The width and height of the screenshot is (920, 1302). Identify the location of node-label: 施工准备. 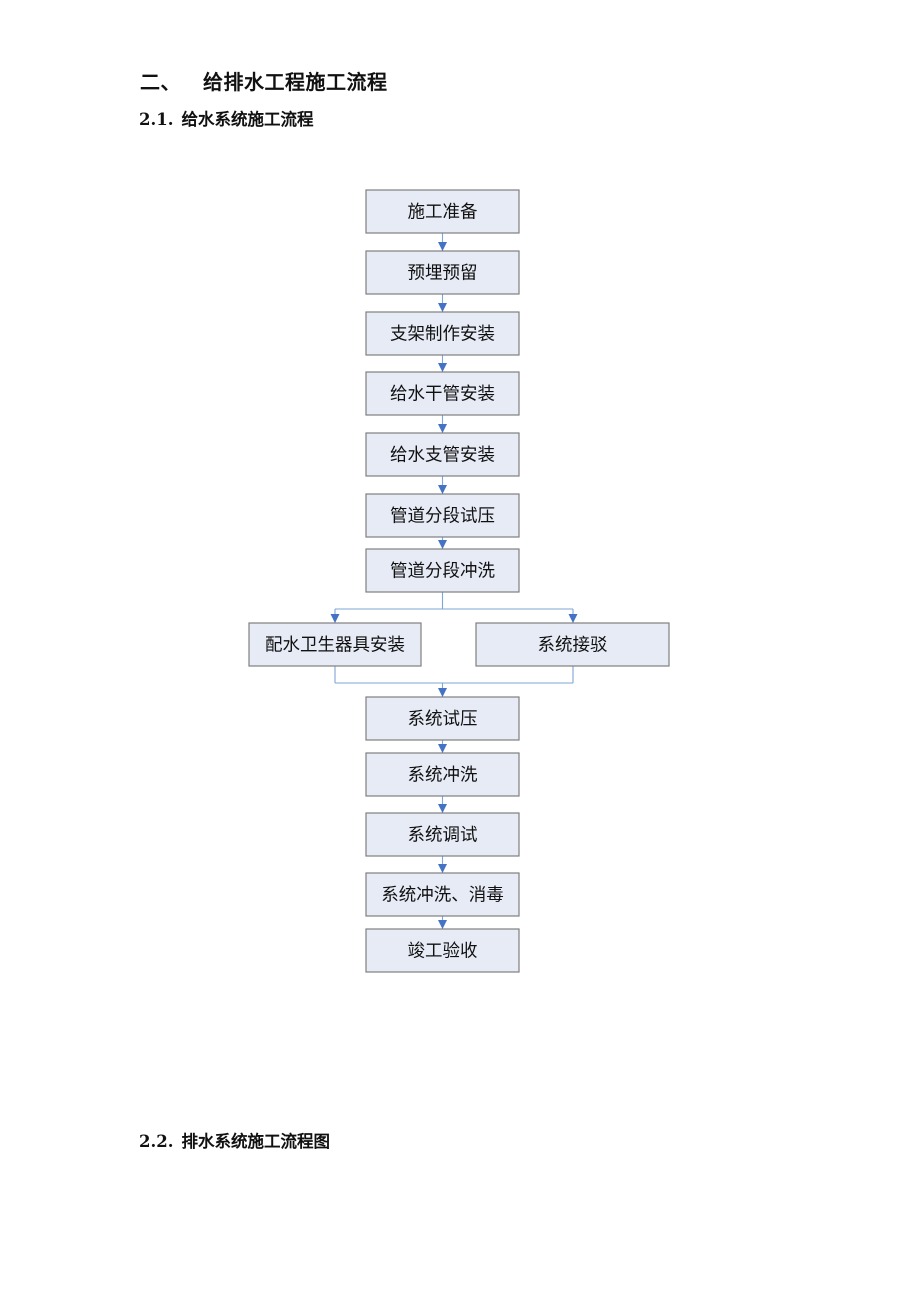
(443, 213).